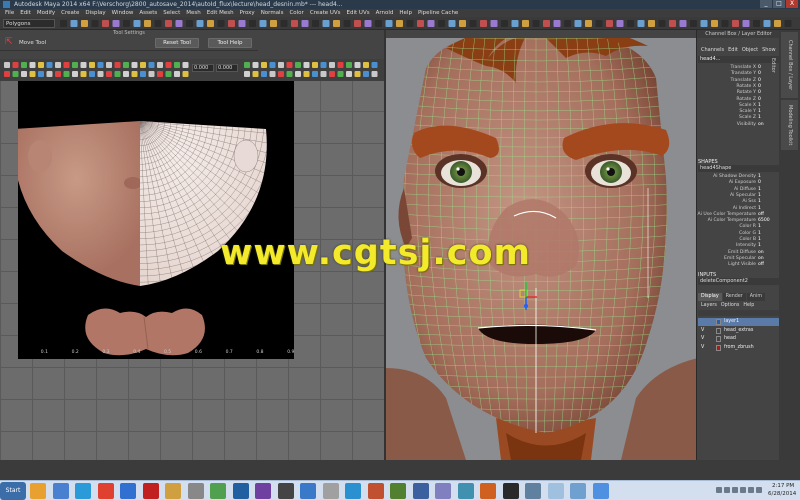  What do you see at coordinates (748, 305) in the screenshot?
I see `layer-menu-item: Help` at bounding box center [748, 305].